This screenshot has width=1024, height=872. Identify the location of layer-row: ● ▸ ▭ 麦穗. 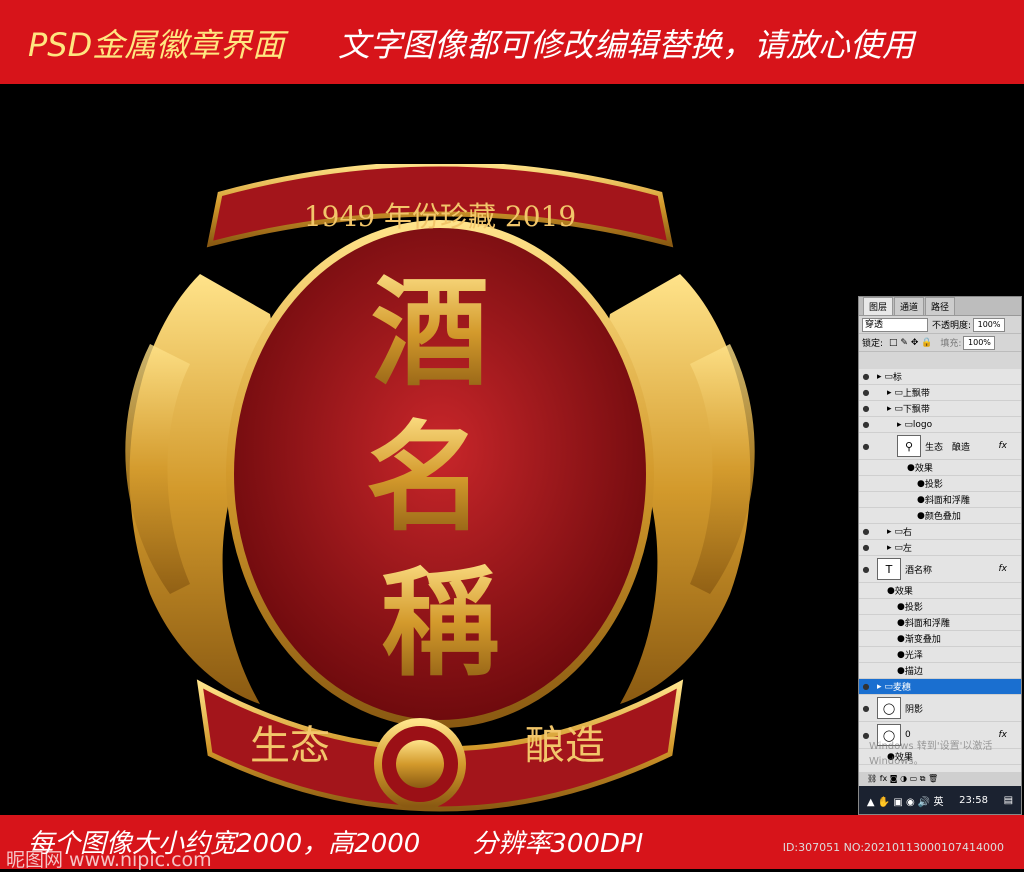
(940, 687).